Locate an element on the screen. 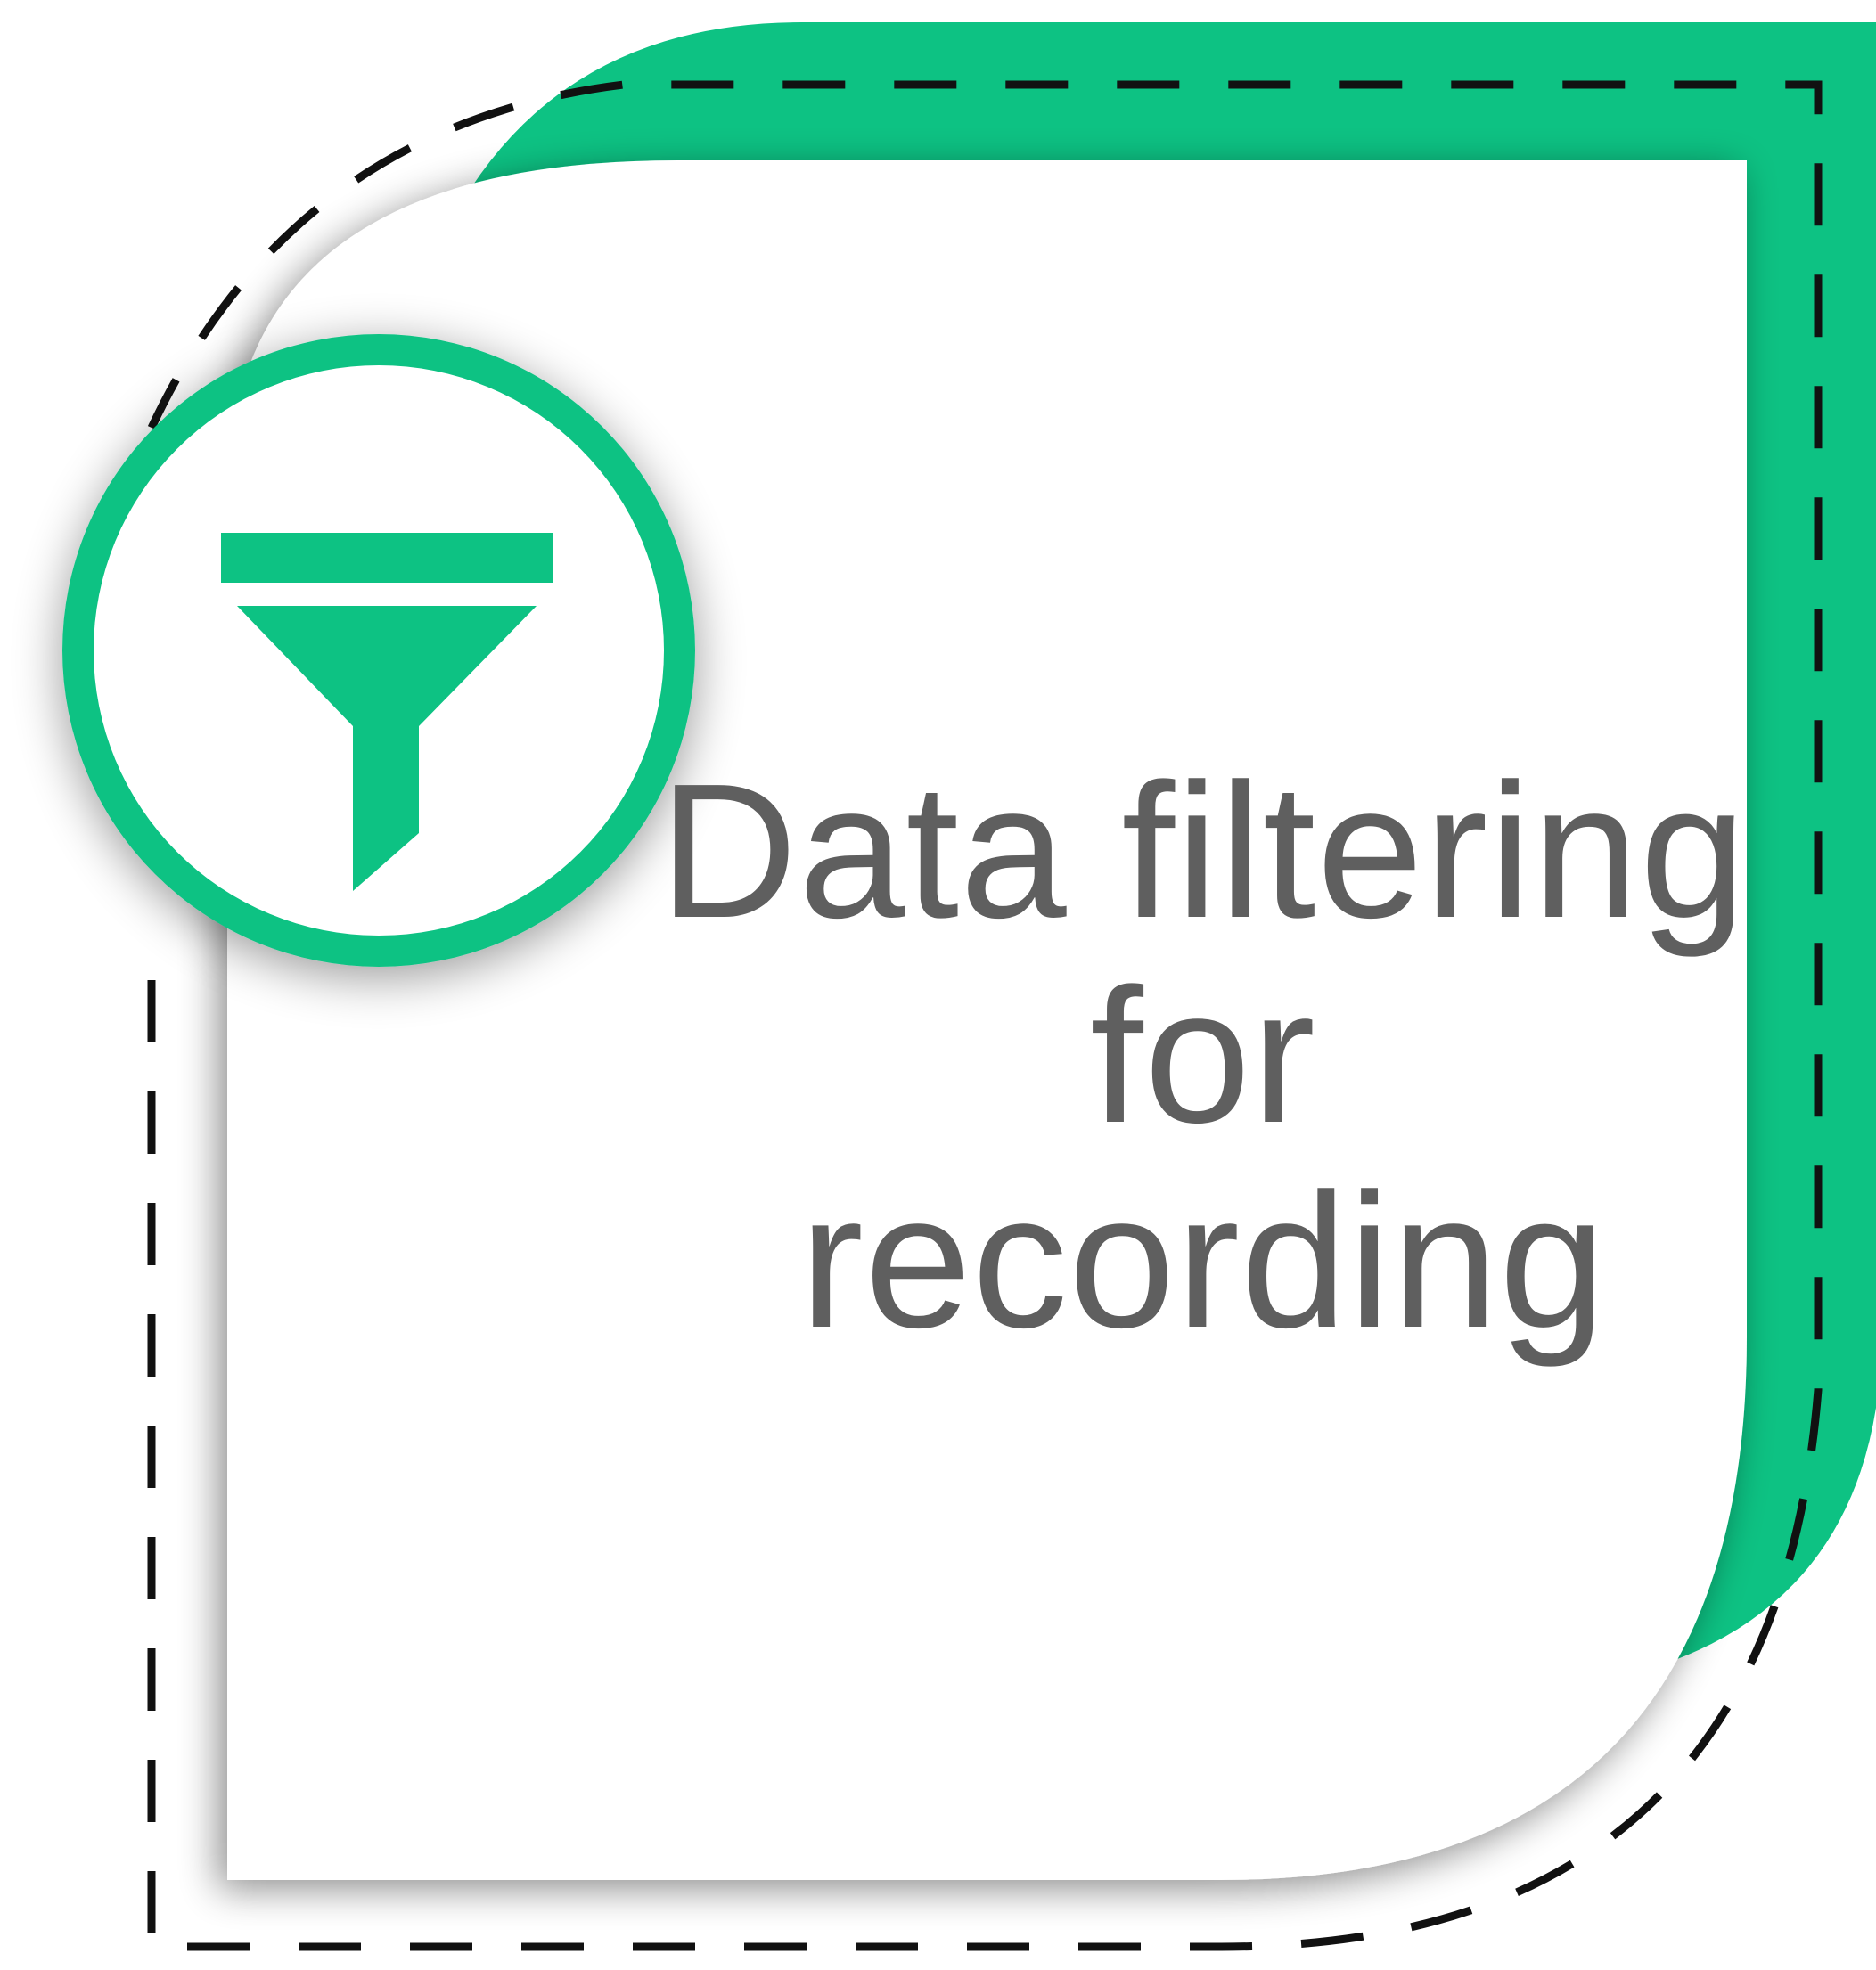 Image resolution: width=1876 pixels, height=1970 pixels. title-line-1: Data filtering is located at coordinates (1204, 851).